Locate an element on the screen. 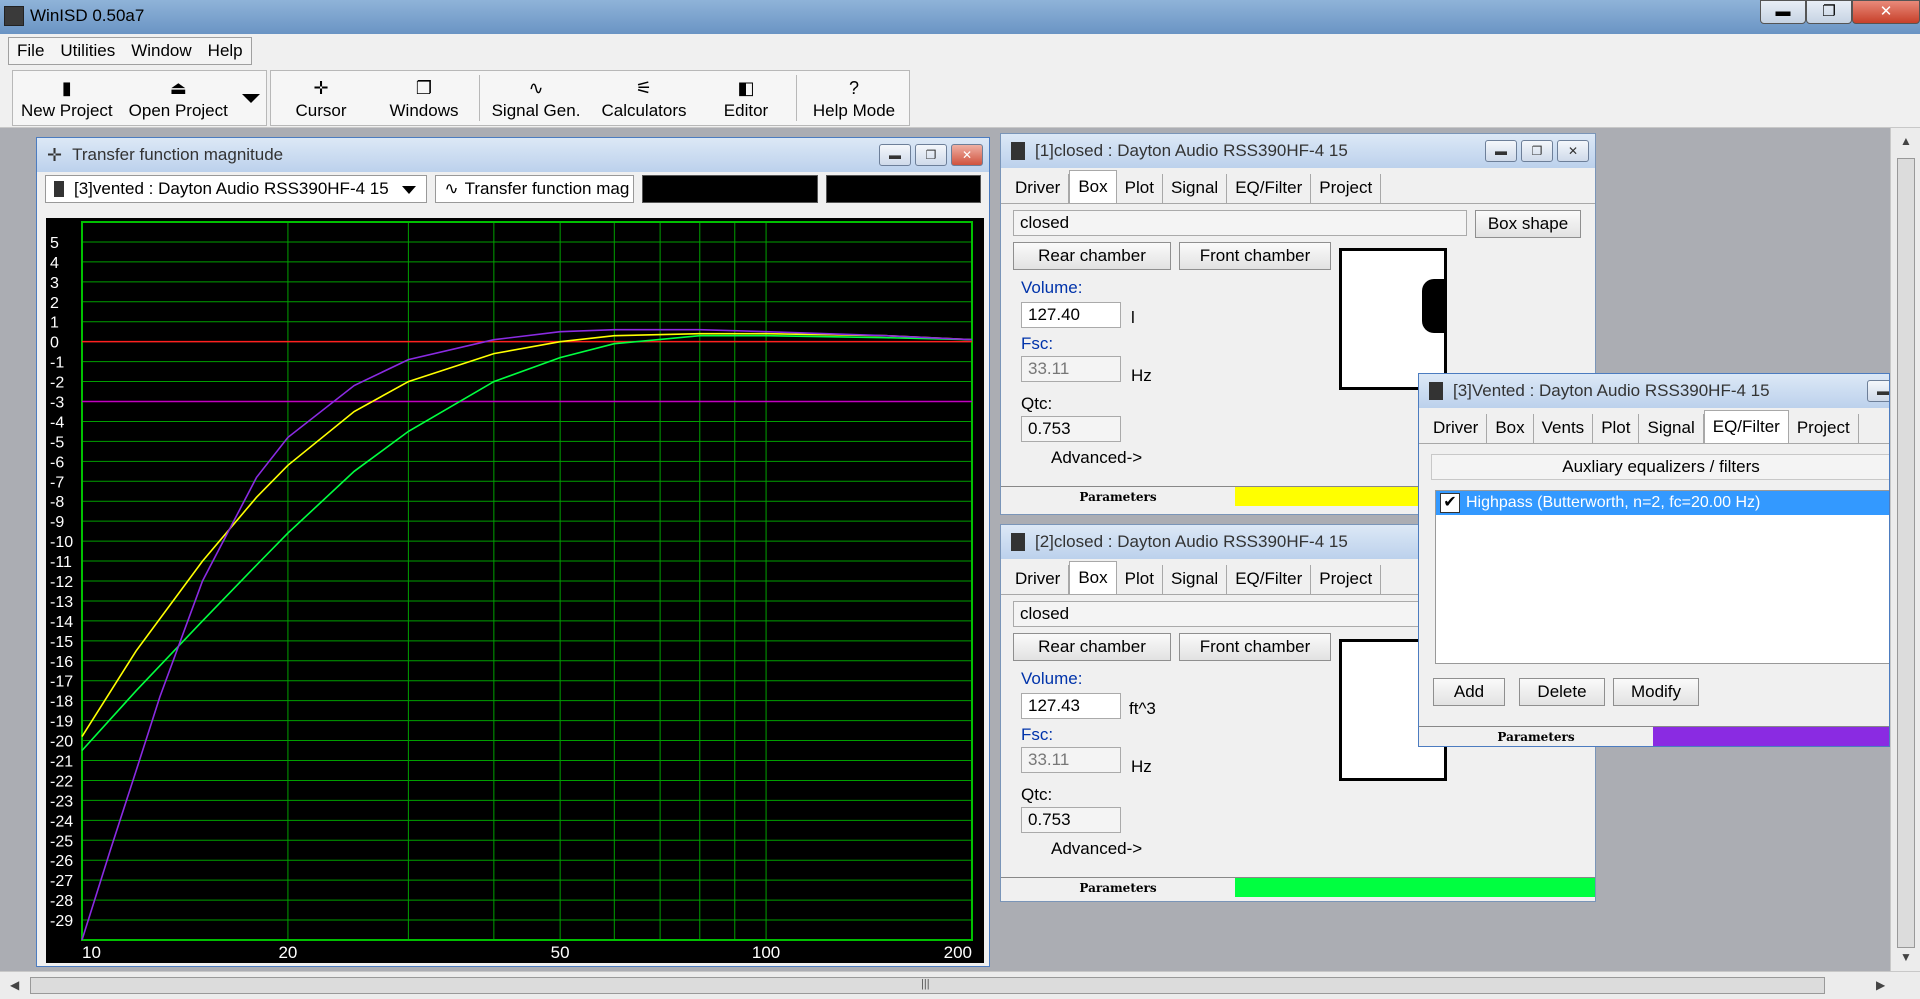 Image resolution: width=1920 pixels, height=999 pixels. scroll-left-icon: ◀ is located at coordinates (14, 985).